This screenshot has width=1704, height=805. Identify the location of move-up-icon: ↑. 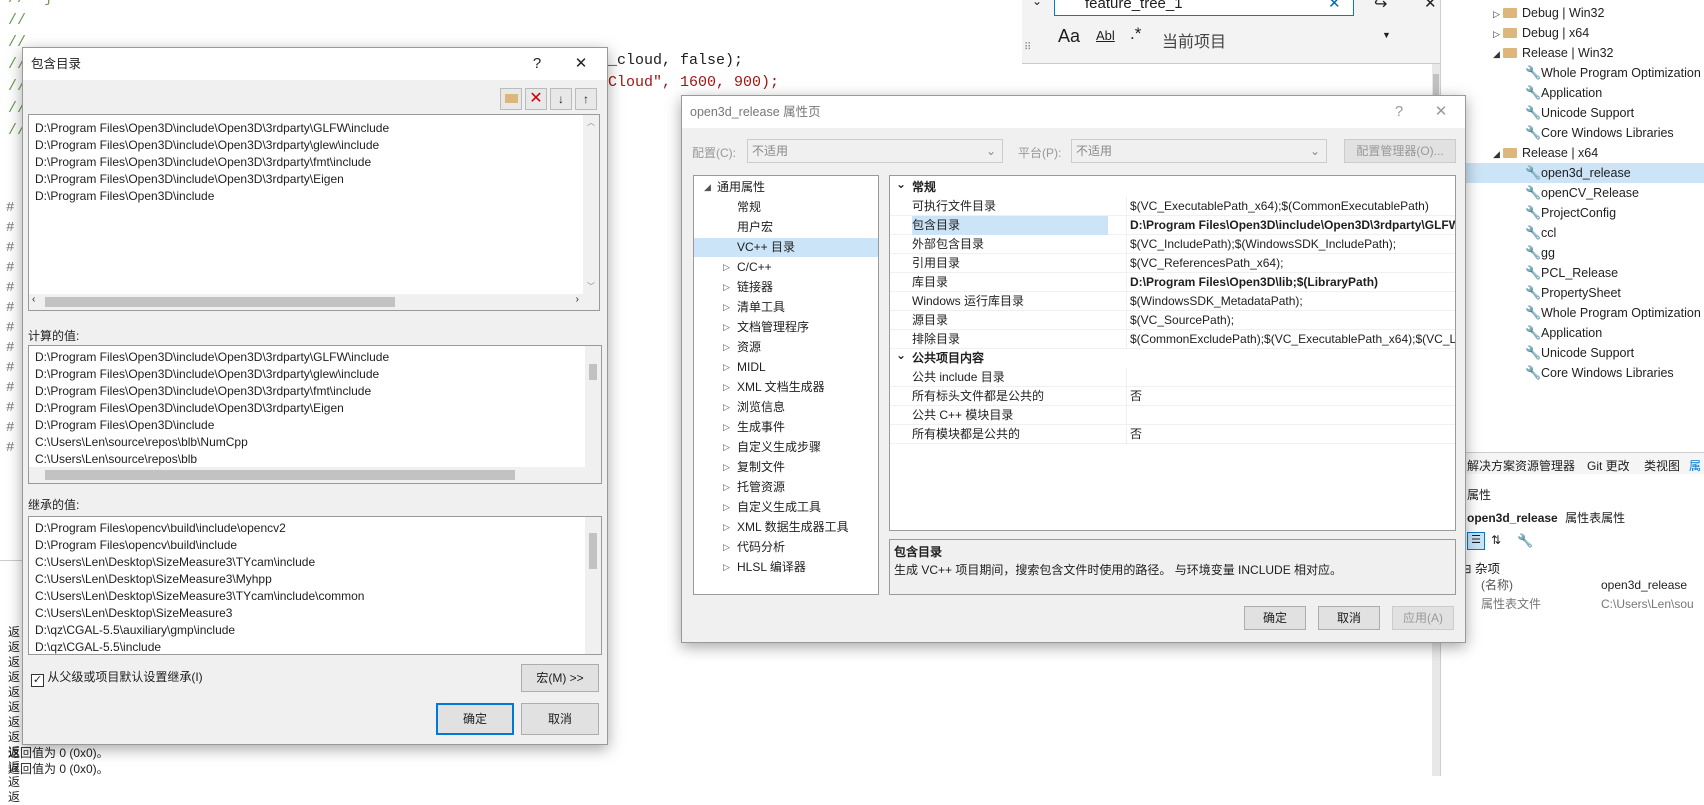
(586, 99).